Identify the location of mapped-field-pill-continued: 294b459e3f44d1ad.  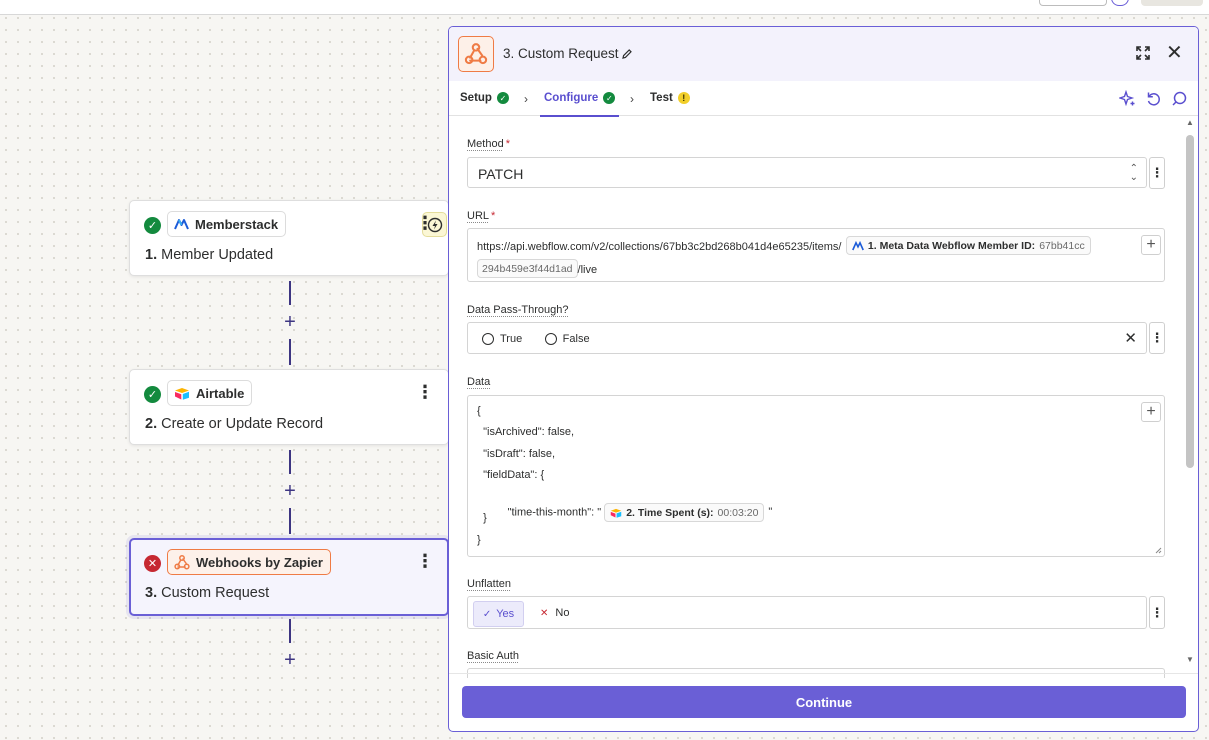
(527, 269).